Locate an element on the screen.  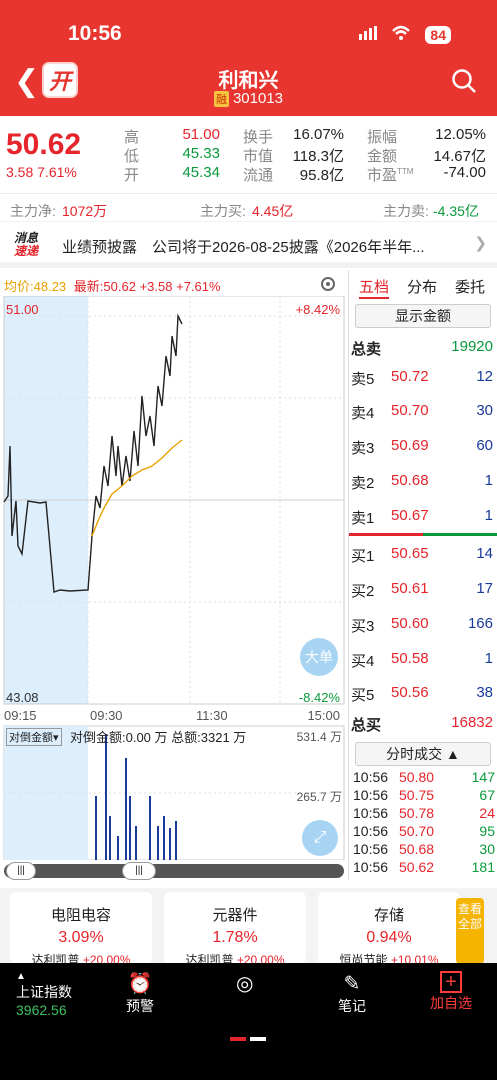
open-val: 45.34 is located at coordinates (201, 172).